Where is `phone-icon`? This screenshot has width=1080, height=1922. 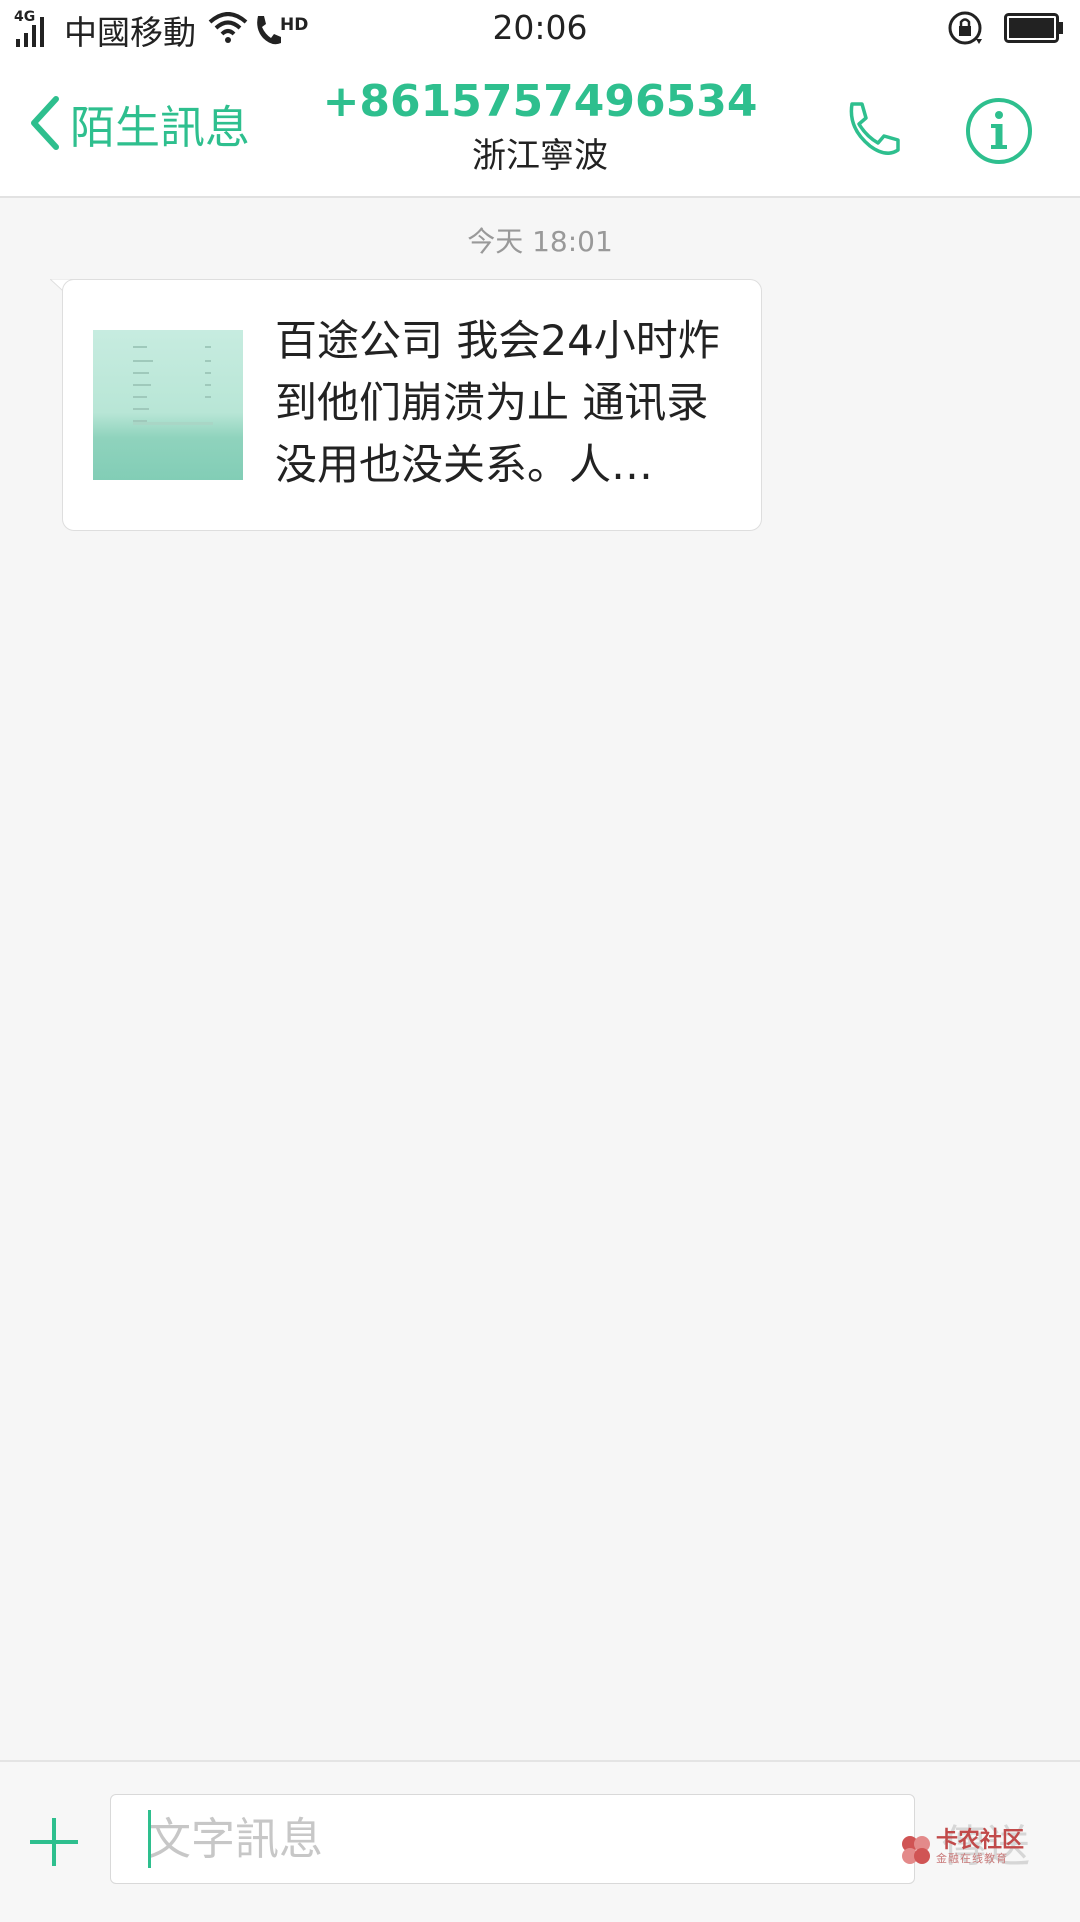
phone-icon is located at coordinates (874, 128).